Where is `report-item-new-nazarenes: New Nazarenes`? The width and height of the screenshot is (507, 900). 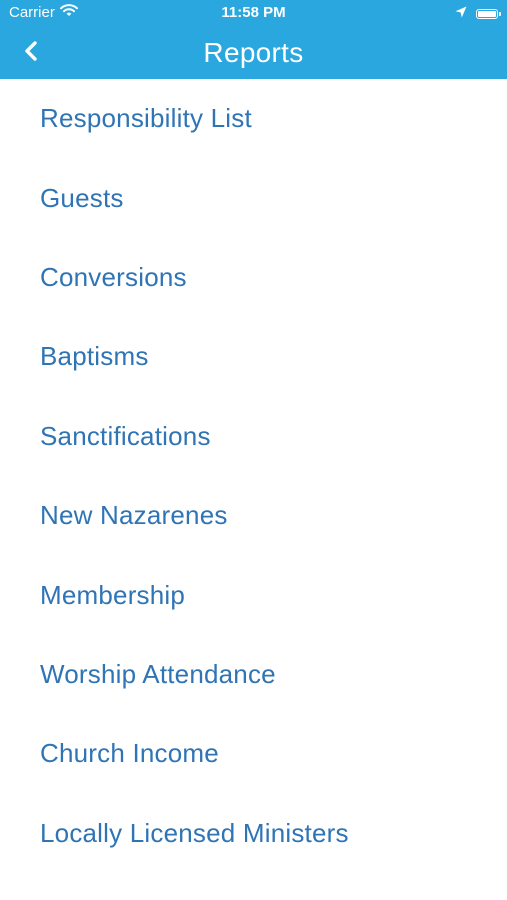 report-item-new-nazarenes: New Nazarenes is located at coordinates (253, 515).